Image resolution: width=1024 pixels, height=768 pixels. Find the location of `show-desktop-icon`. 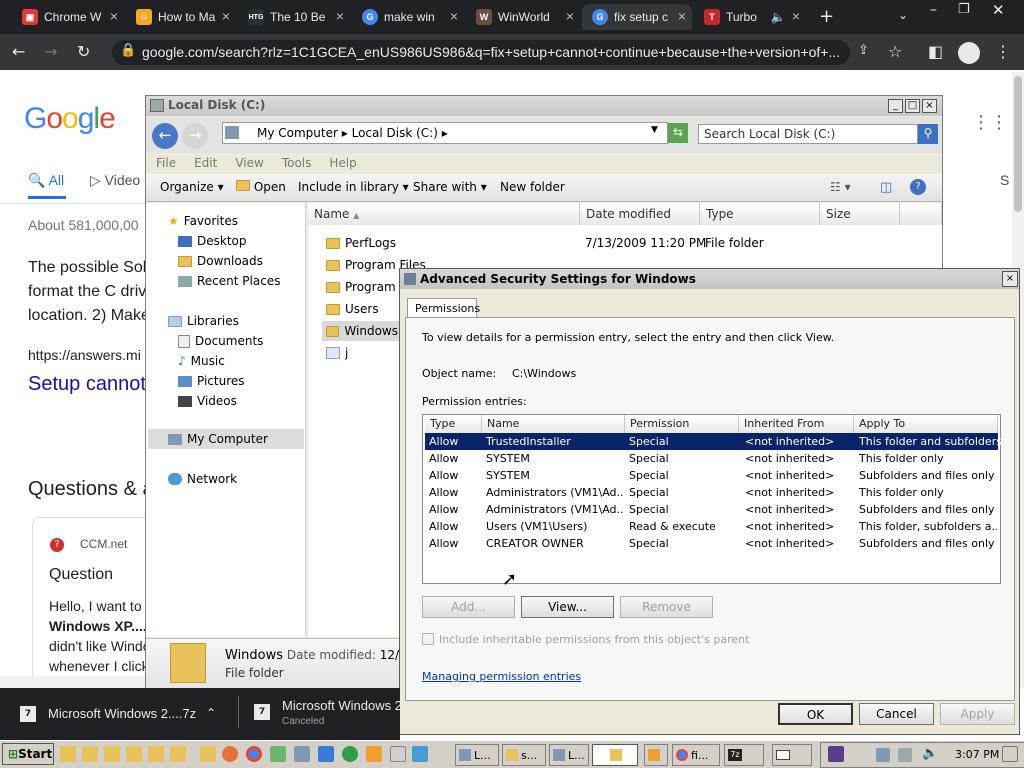

show-desktop-icon is located at coordinates (1010, 754).